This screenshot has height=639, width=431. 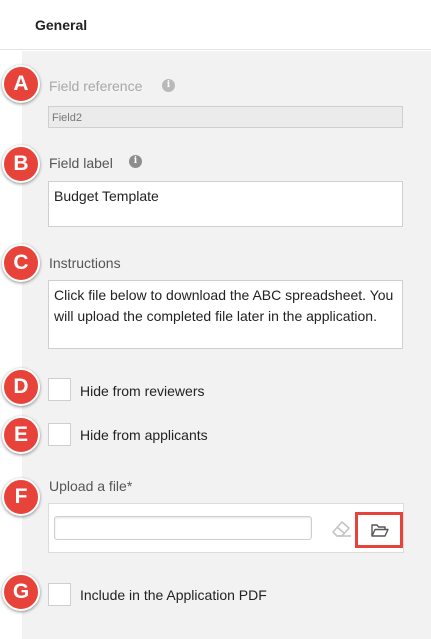 I want to click on hide-reviewers-label: Hide from reviewers, so click(x=142, y=391).